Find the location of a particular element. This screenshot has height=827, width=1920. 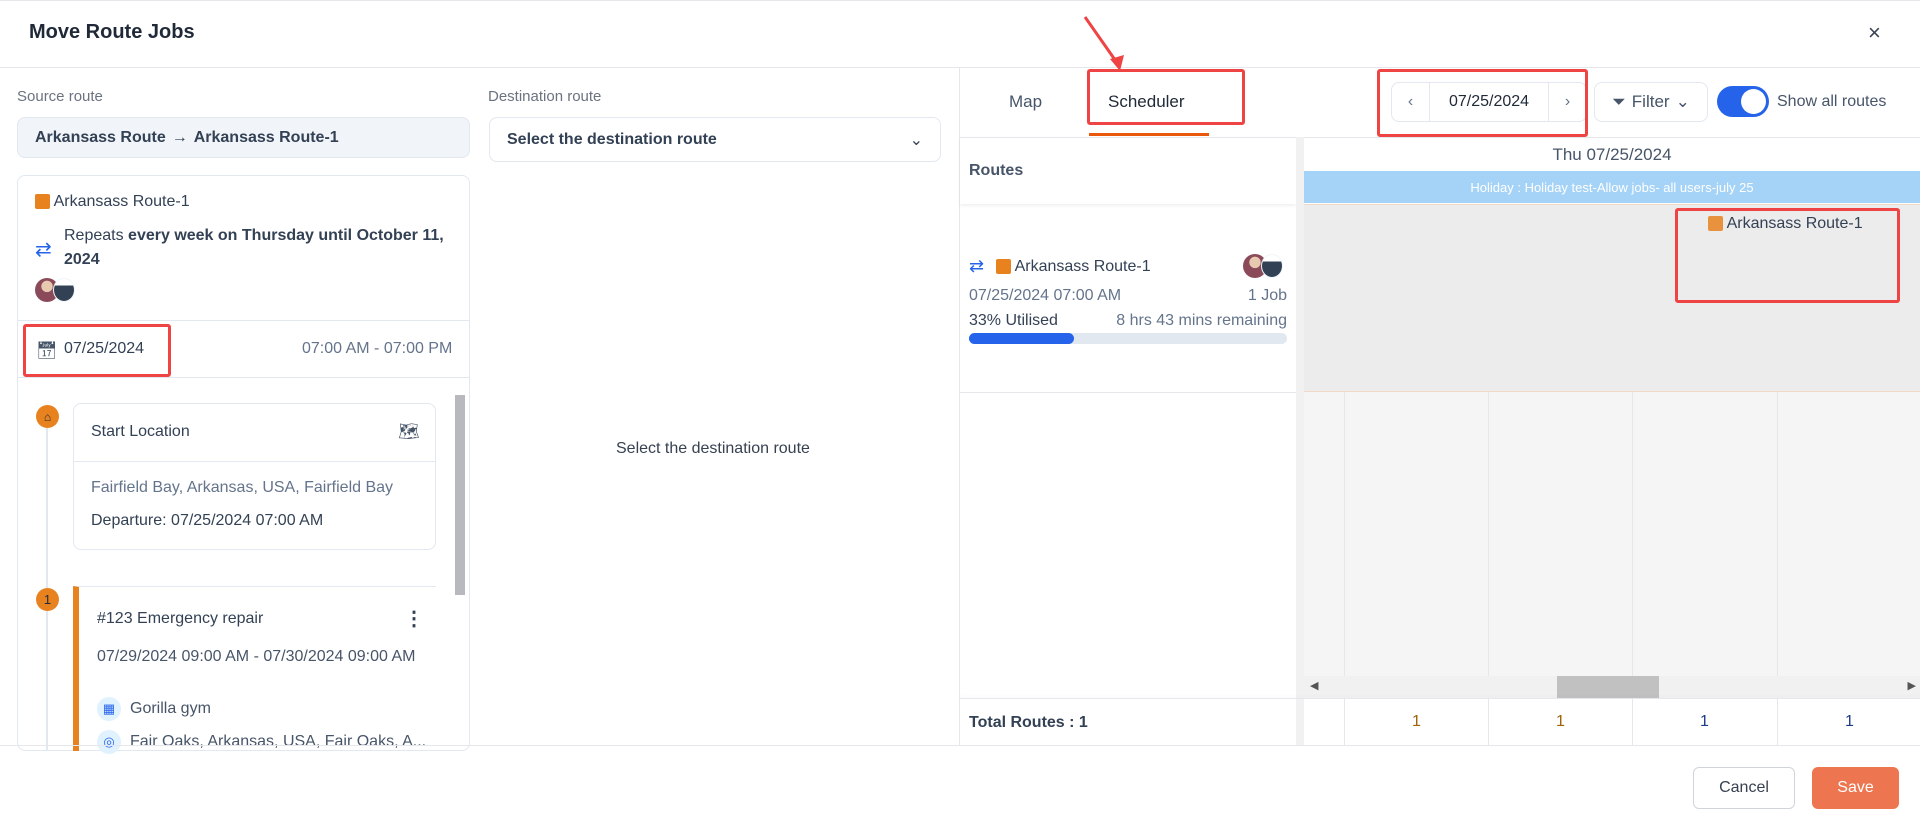

close-icon: × is located at coordinates (1874, 33).